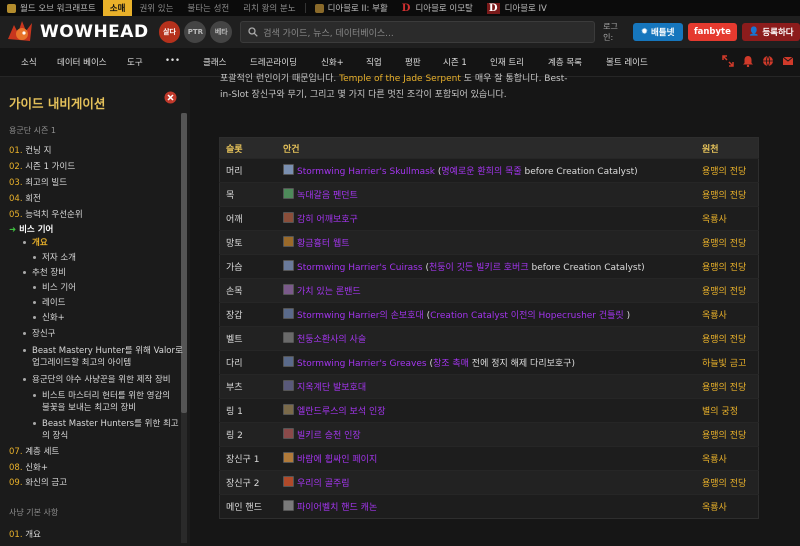 The height and width of the screenshot is (546, 800). Describe the element at coordinates (269, 8) in the screenshot. I see `topbar-wotlk-tab: 리치 왕의 분노` at that location.